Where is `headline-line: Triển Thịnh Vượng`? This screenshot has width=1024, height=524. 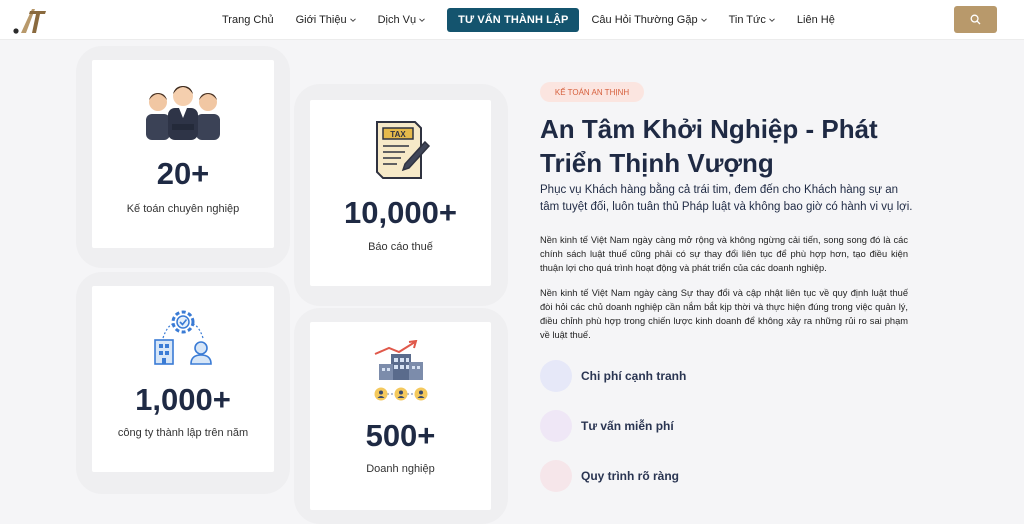
headline-line: Triển Thịnh Vượng is located at coordinates (657, 163).